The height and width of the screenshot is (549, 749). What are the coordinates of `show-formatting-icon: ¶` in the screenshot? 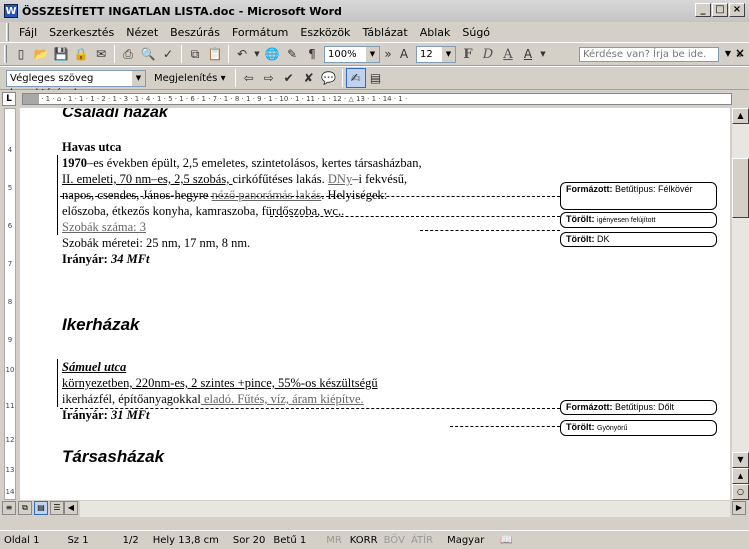 It's located at (312, 54).